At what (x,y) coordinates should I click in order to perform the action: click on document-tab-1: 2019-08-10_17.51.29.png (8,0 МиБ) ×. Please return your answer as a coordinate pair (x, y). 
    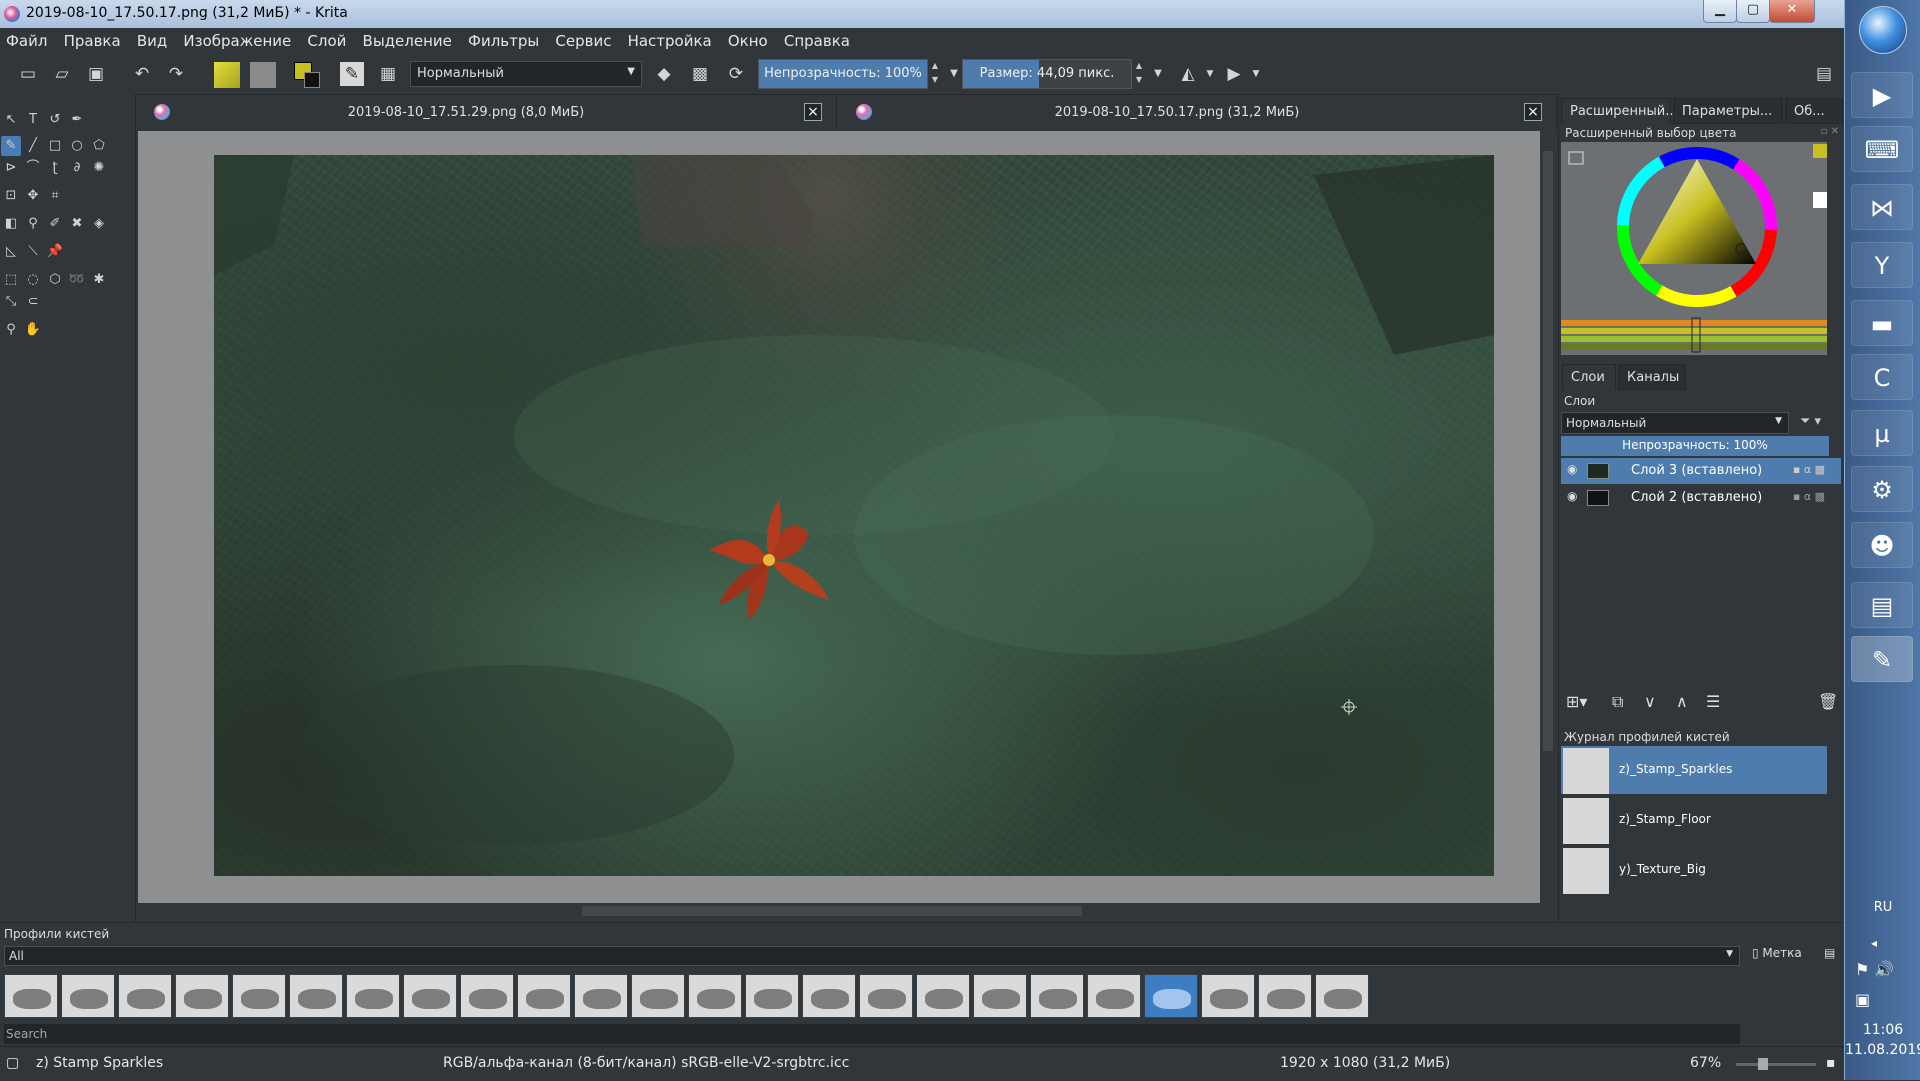
    Looking at the image, I should click on (486, 113).